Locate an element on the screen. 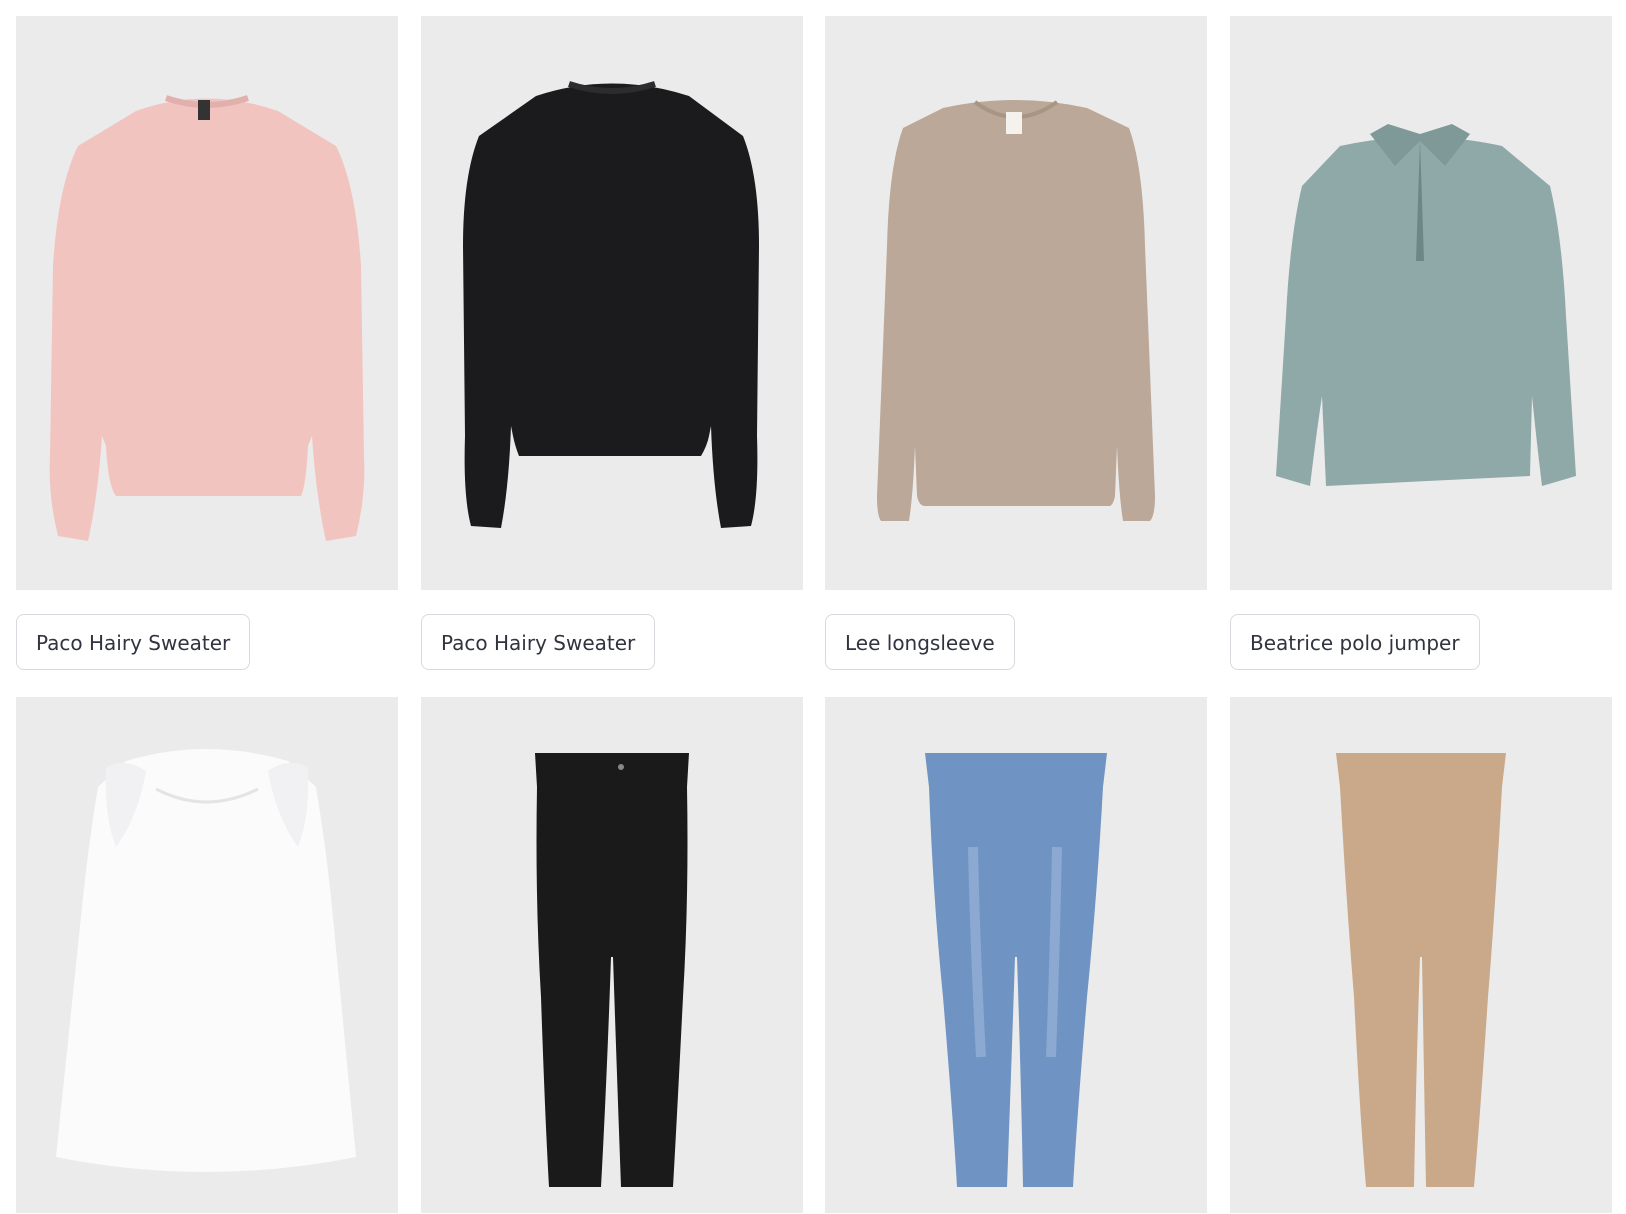 The width and height of the screenshot is (1626, 1214). polo-jumper-illustration is located at coordinates (1426, 305).